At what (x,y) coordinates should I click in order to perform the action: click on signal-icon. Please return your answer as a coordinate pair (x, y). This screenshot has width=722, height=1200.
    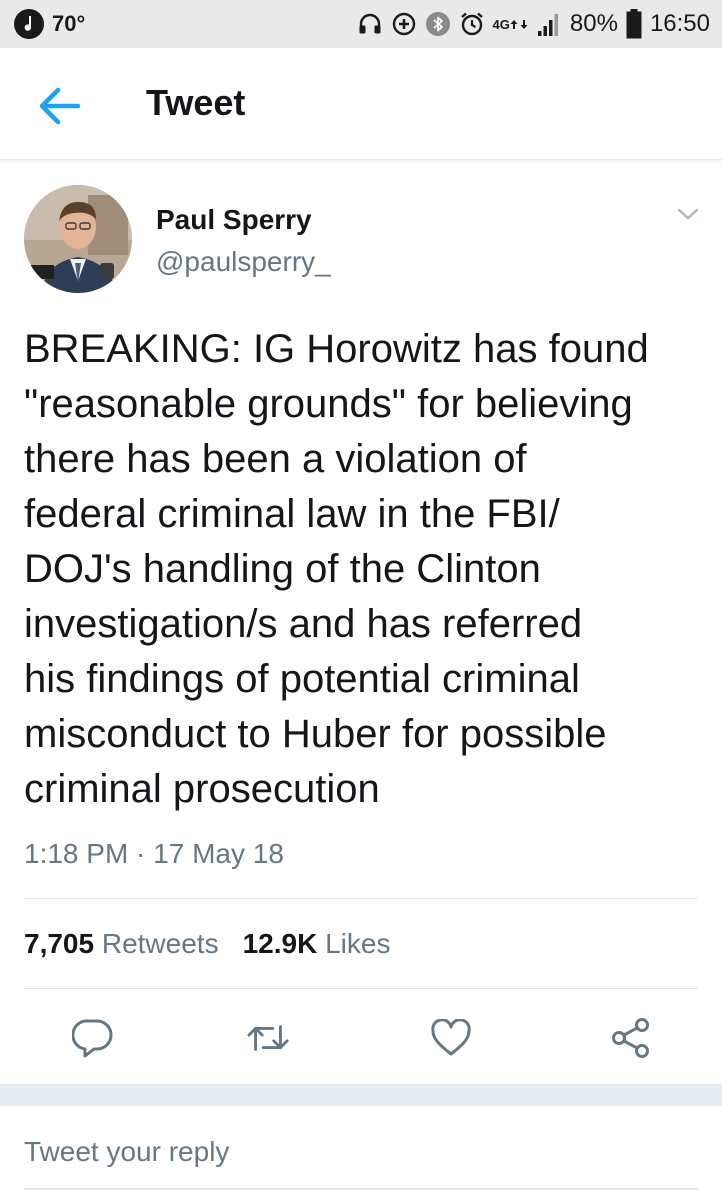
    Looking at the image, I should click on (549, 24).